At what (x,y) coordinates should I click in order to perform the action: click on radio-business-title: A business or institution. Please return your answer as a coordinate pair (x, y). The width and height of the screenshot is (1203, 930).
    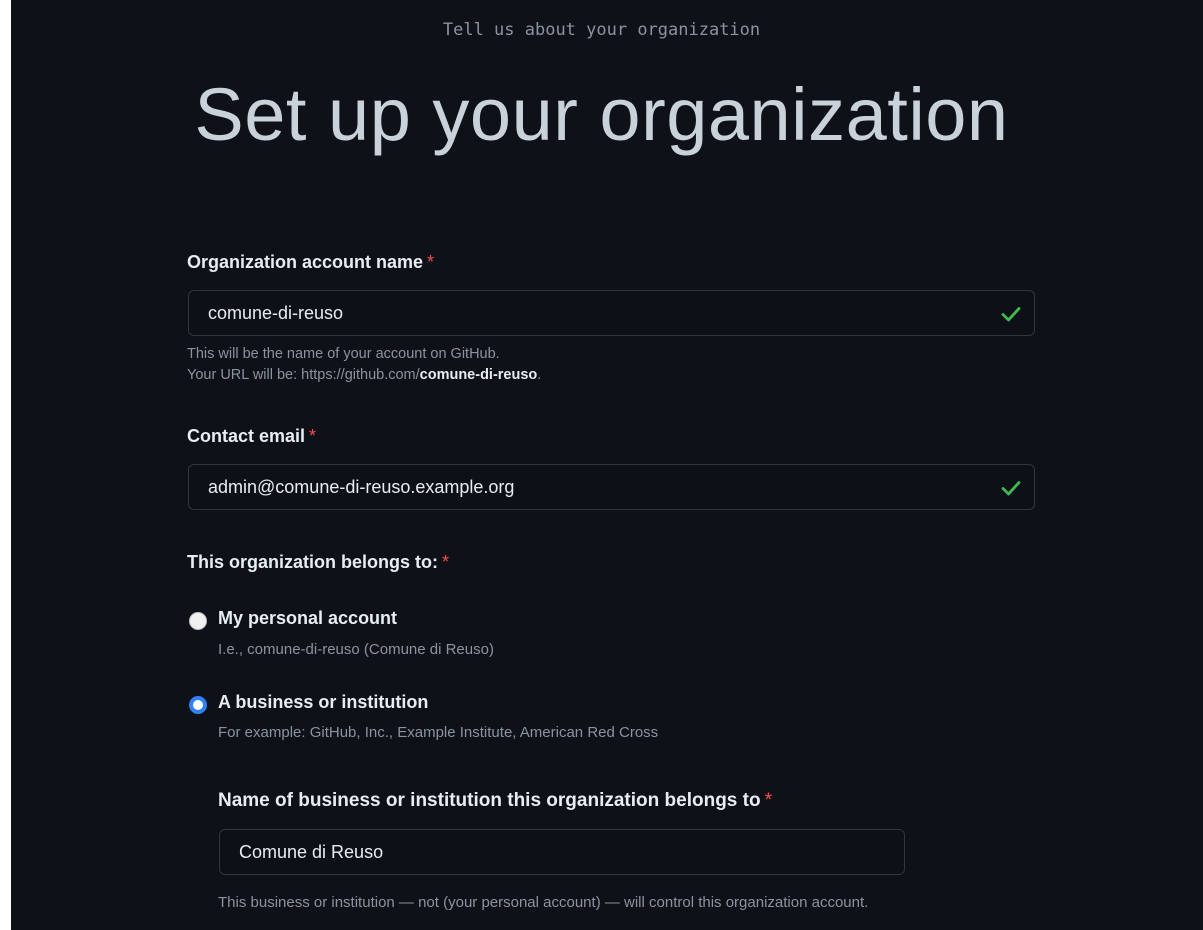
    Looking at the image, I should click on (323, 702).